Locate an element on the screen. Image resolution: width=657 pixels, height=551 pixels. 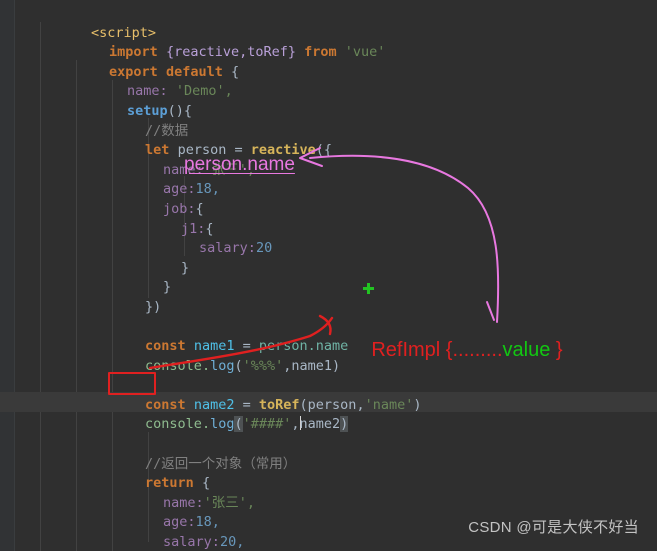
code-line: j1:{ is located at coordinates (328, 218).